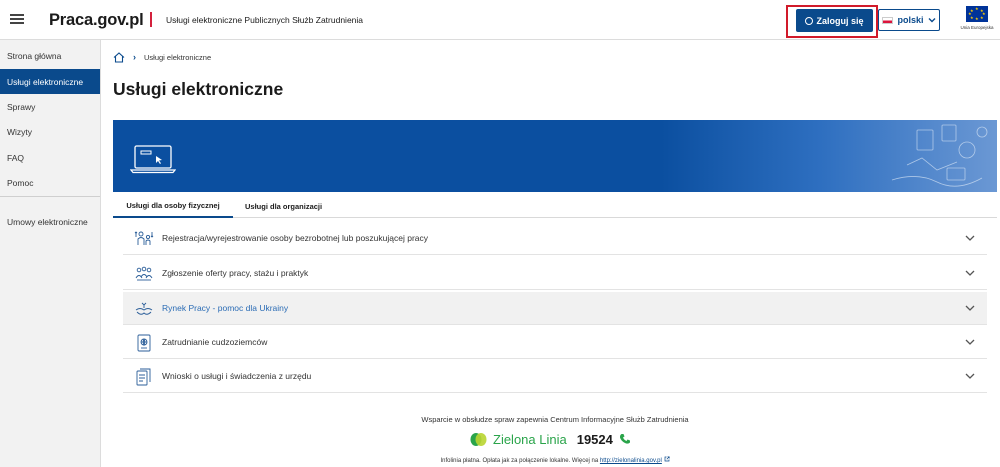  Describe the element at coordinates (283, 206) in the screenshot. I see `tab-organization: Usługi dla organizacji` at that location.